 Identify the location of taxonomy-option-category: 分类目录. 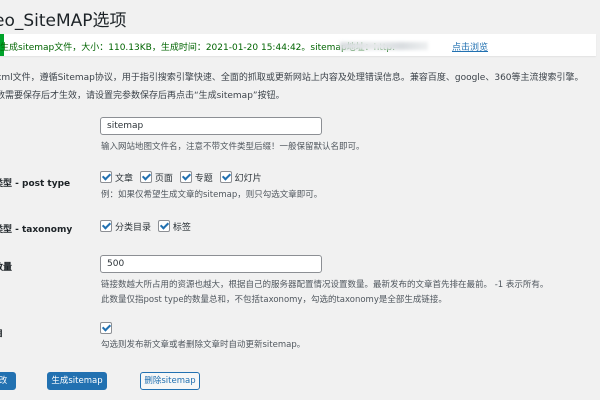
(125, 226).